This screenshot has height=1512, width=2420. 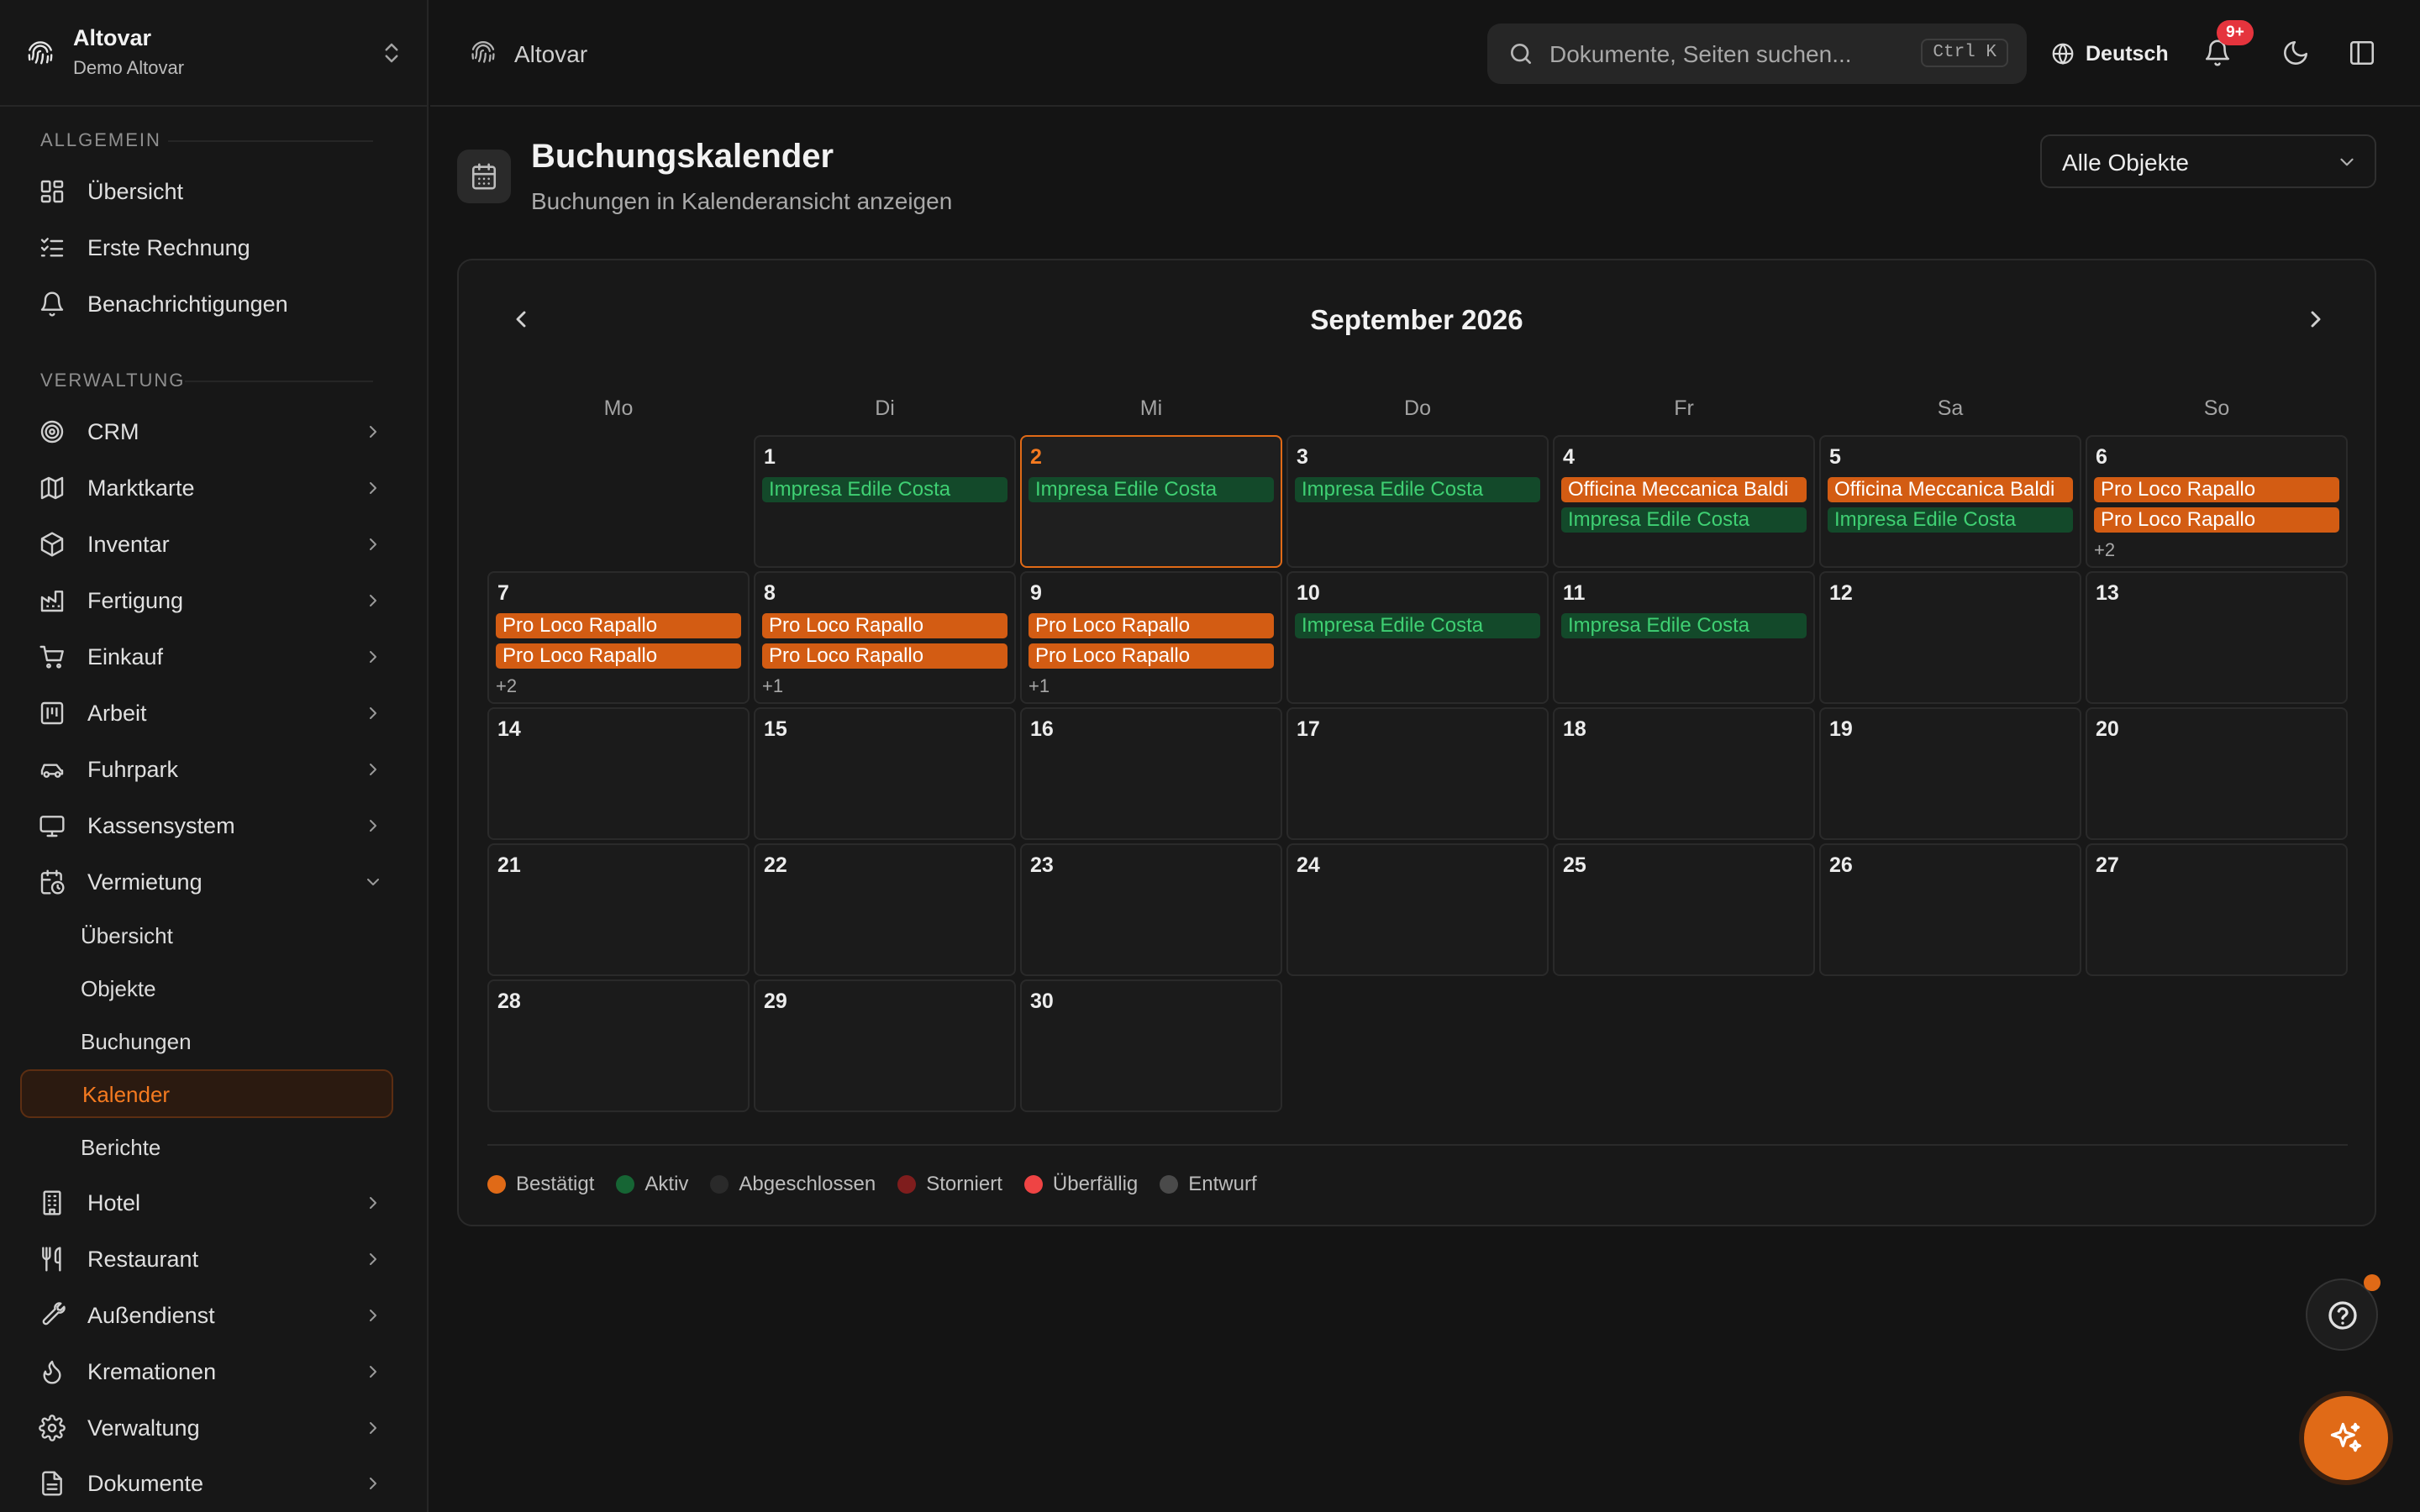 What do you see at coordinates (1308, 865) in the screenshot?
I see `day-number: 24` at bounding box center [1308, 865].